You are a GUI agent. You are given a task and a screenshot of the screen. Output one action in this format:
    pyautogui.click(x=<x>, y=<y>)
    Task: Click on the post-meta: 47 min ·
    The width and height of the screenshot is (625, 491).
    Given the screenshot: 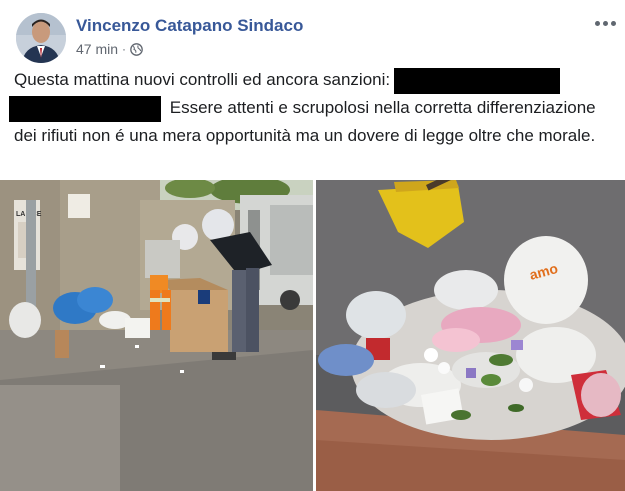 What is the action you would take?
    pyautogui.click(x=109, y=49)
    